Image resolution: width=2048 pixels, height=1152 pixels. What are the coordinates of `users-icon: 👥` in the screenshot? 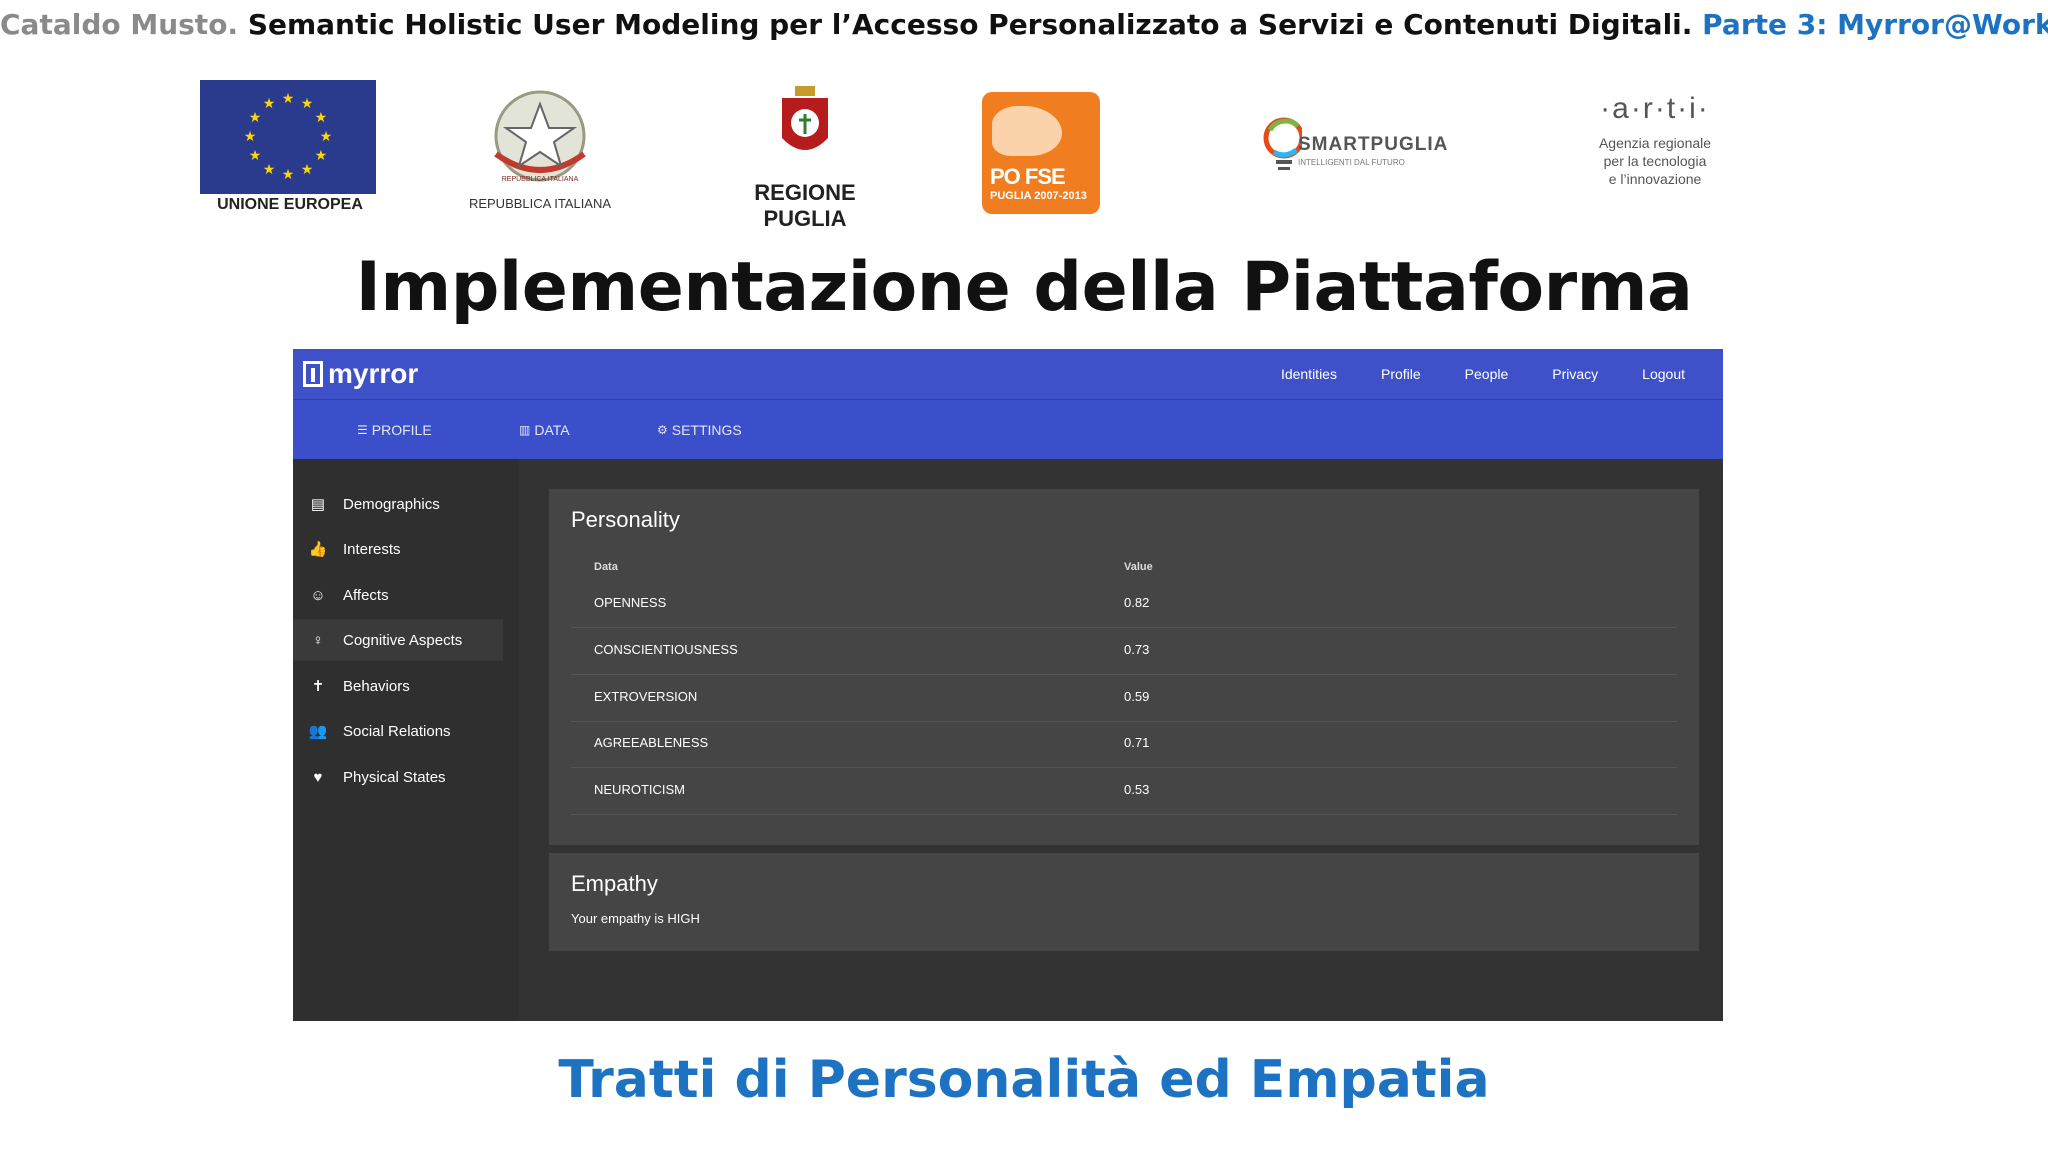 It's located at (318, 731).